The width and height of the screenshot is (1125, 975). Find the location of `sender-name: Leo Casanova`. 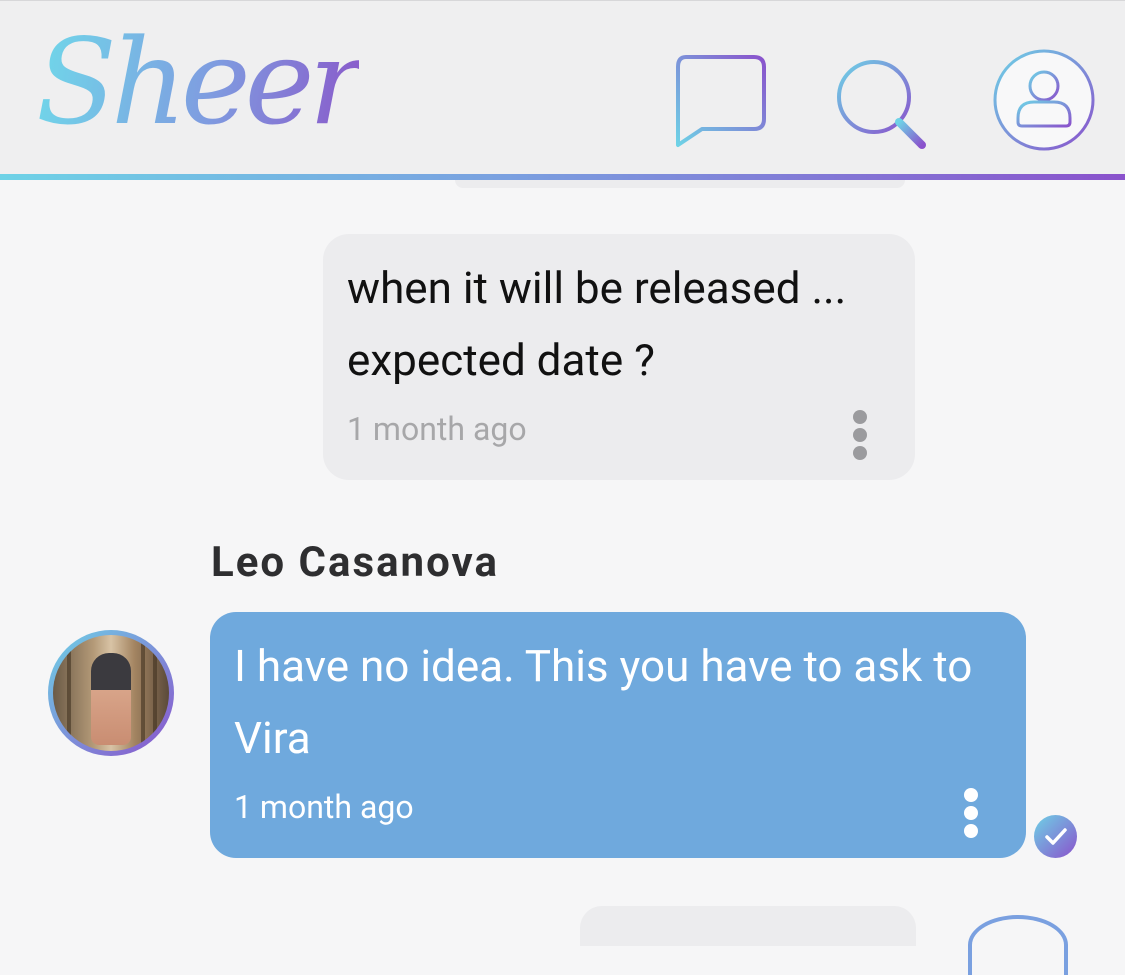

sender-name: Leo Casanova is located at coordinates (355, 562).